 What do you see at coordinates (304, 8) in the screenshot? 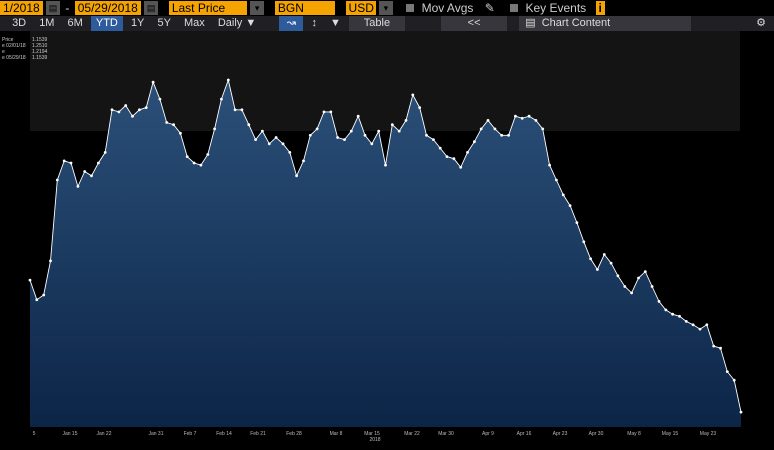
I see `source-field: BGN` at bounding box center [304, 8].